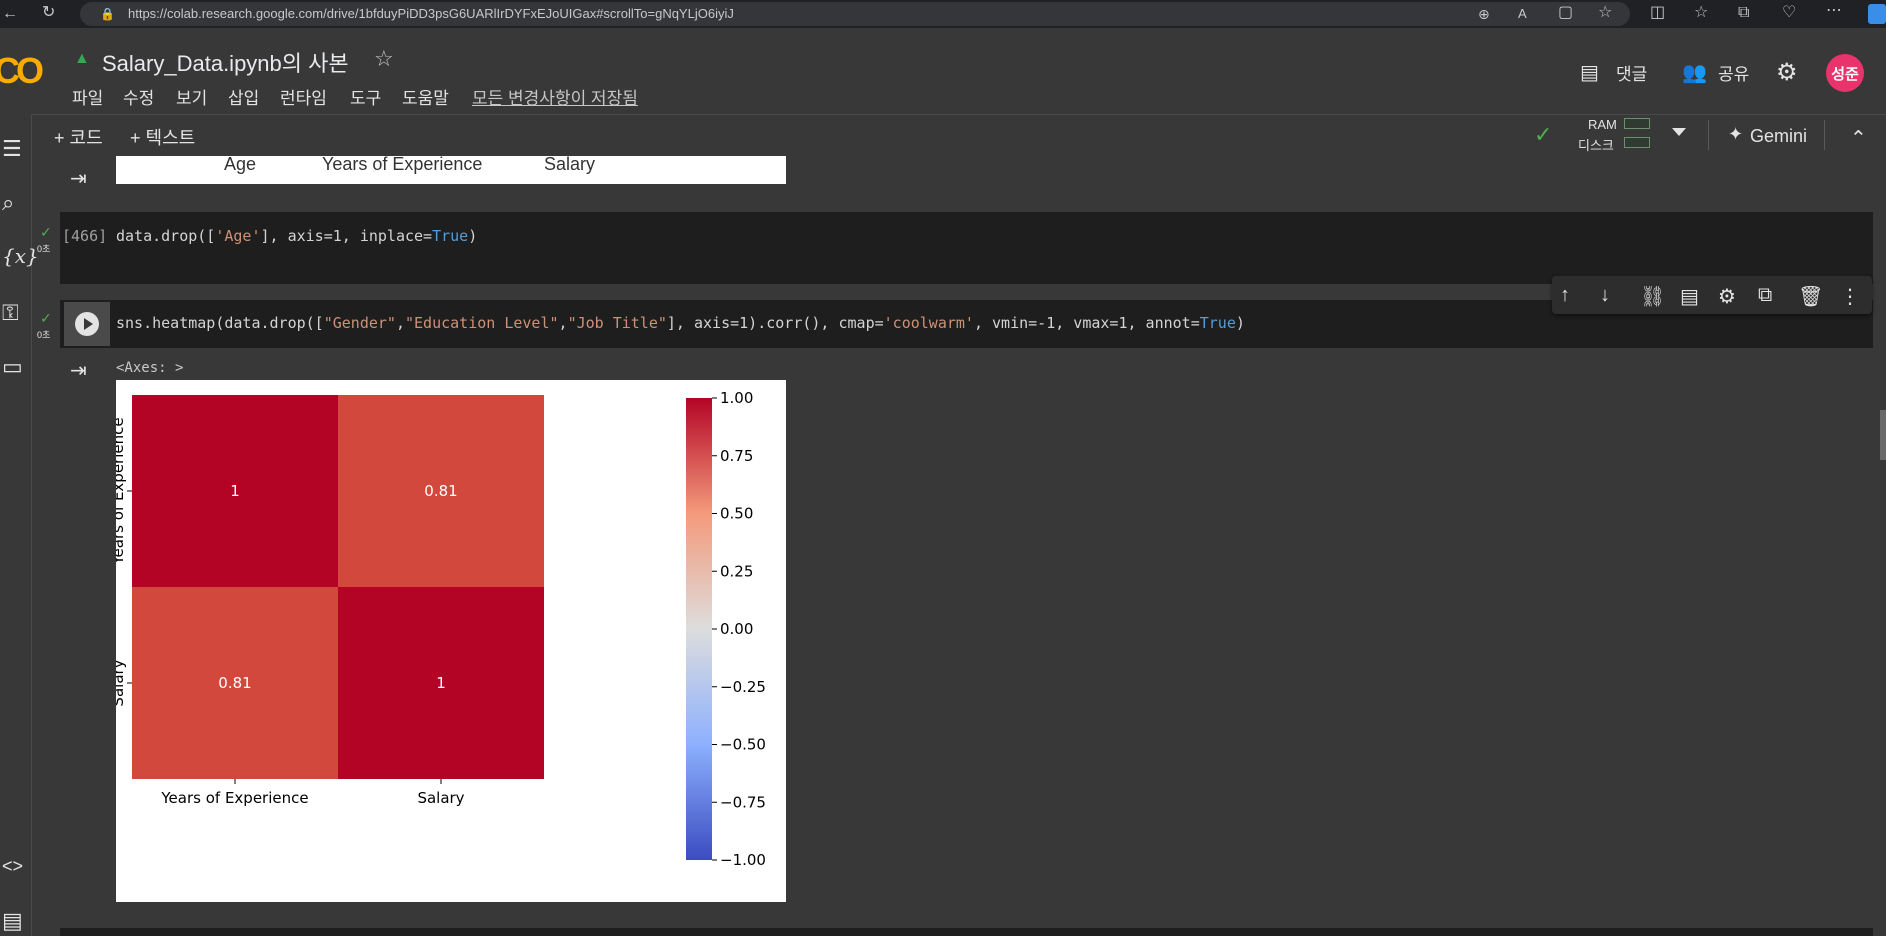 The height and width of the screenshot is (936, 1886). Describe the element at coordinates (1522, 14) in the screenshot. I see `read-aloud-icon: A` at that location.